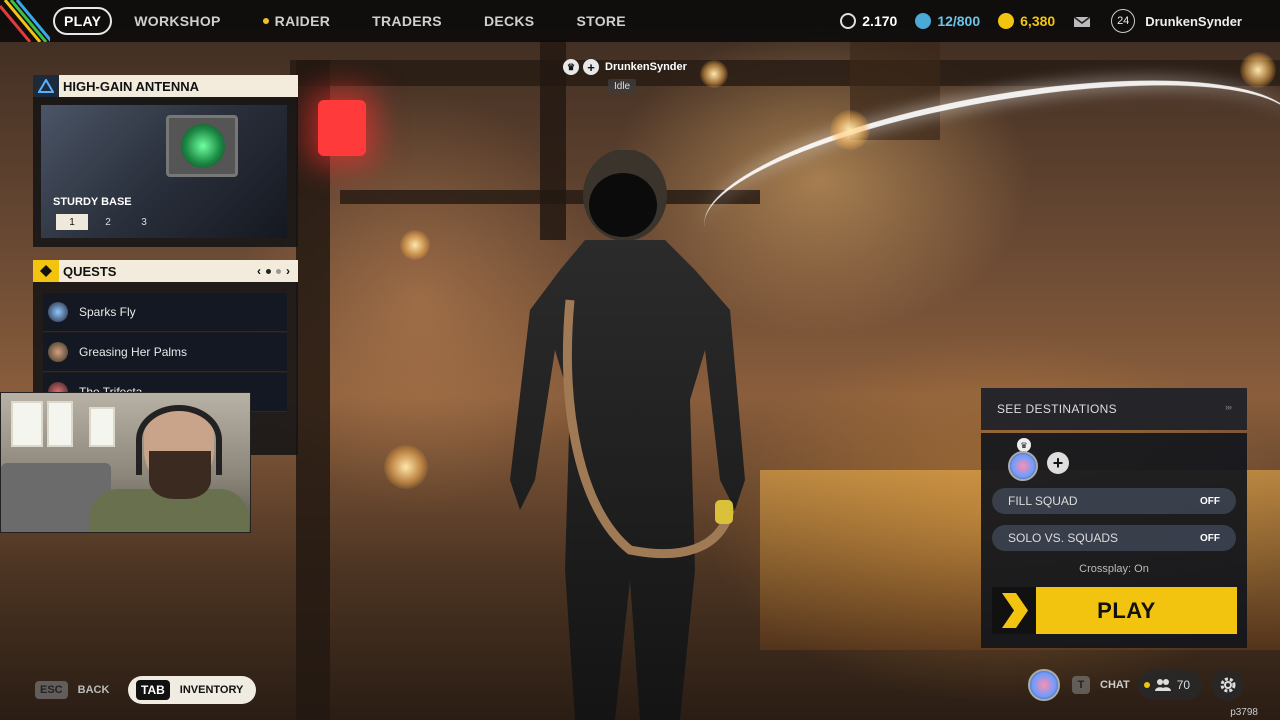 This screenshot has width=1280, height=720. Describe the element at coordinates (1044, 685) in the screenshot. I see `avatar` at that location.